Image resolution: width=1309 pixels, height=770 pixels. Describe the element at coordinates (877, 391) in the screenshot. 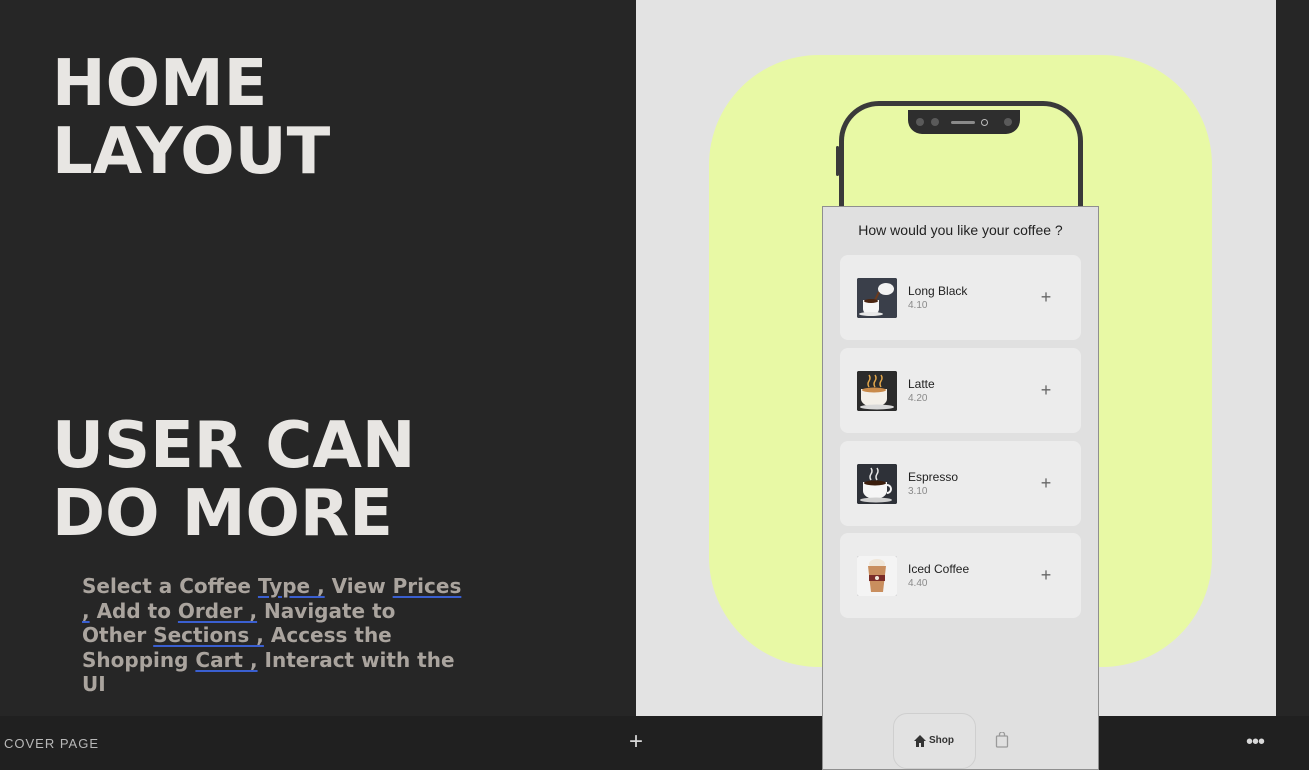

I see `latte-cup-icon` at that location.